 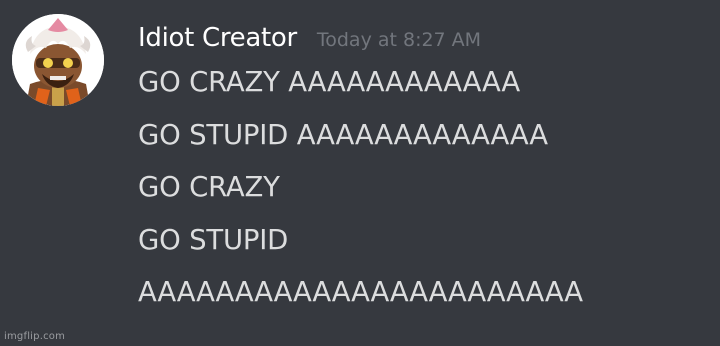 I want to click on imgflip-watermark: imgflip.com, so click(x=35, y=336).